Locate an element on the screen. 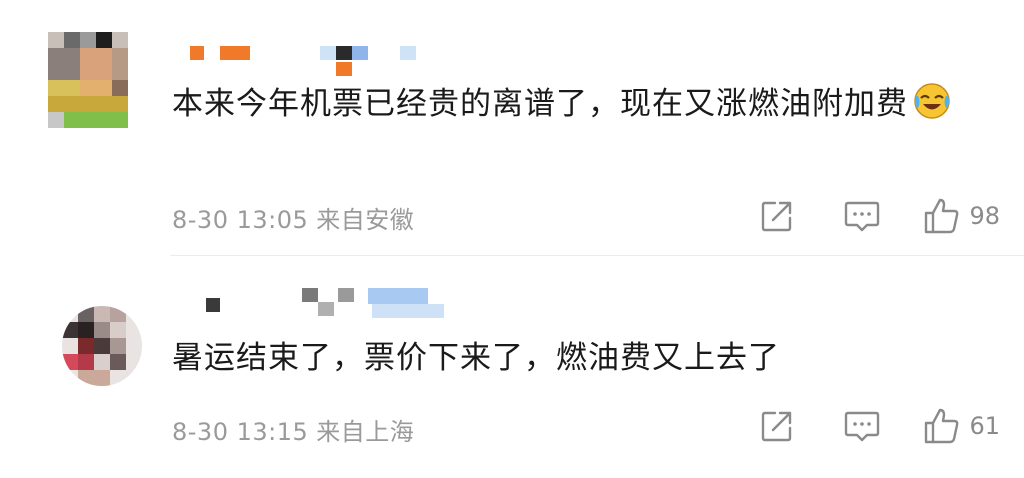 This screenshot has width=1024, height=478. comment-date: 8-30 13:05 is located at coordinates (240, 220).